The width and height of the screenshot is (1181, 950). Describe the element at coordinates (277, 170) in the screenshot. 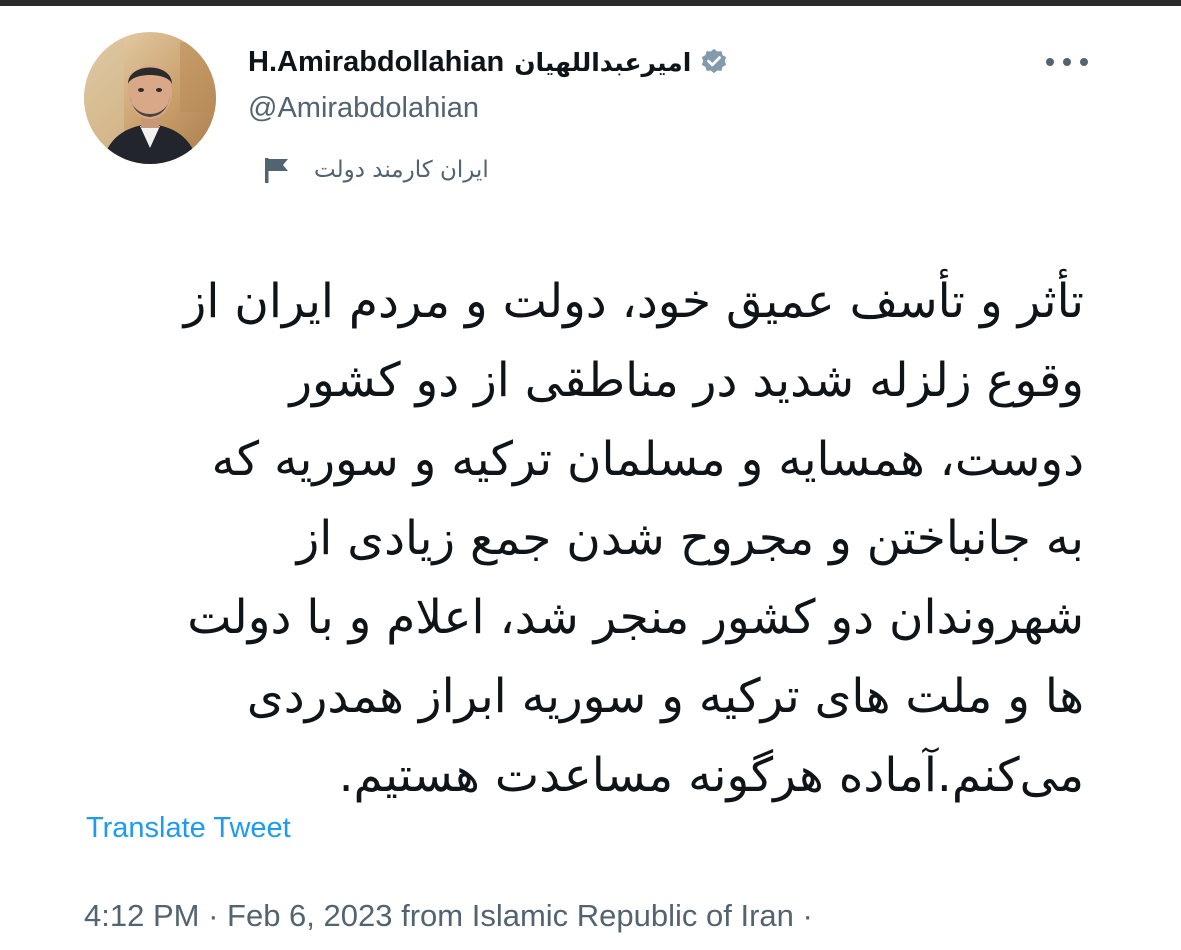

I see `flag-icon` at that location.